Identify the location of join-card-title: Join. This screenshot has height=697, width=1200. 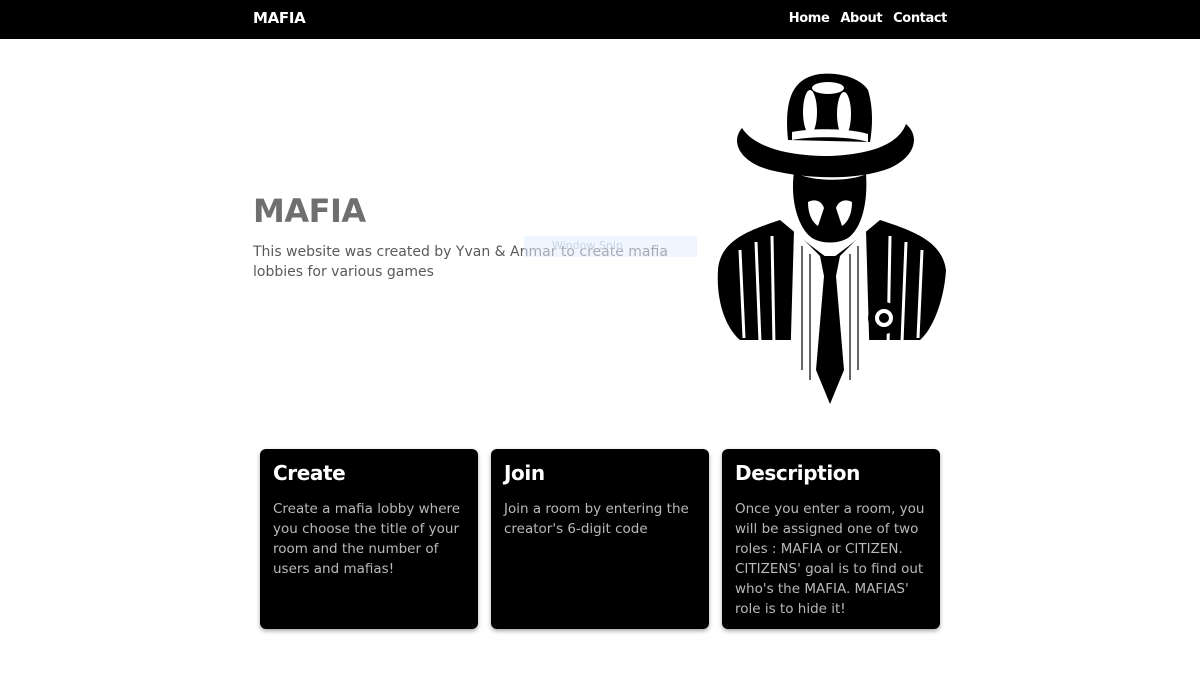
(524, 473).